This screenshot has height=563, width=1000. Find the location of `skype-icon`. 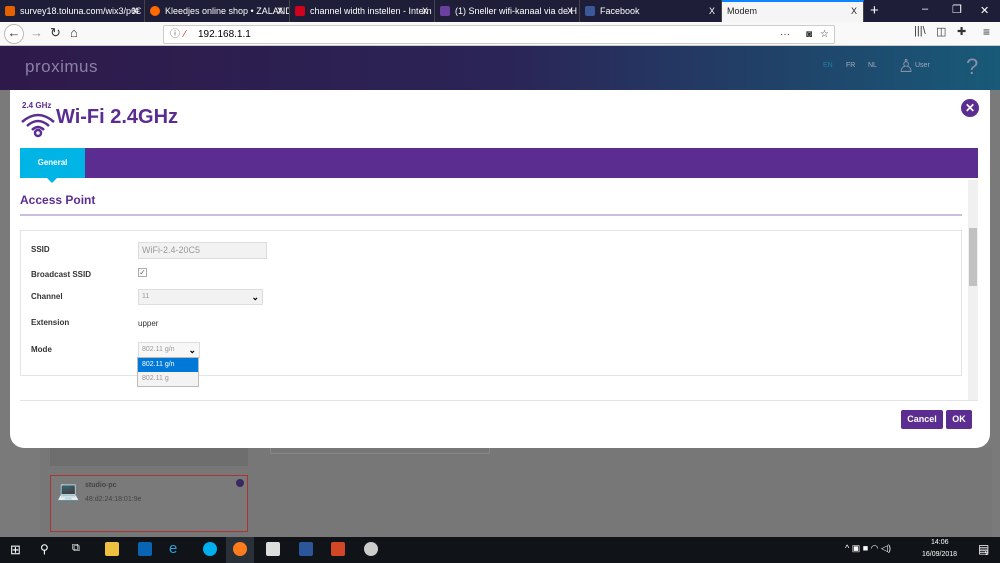

skype-icon is located at coordinates (210, 549).